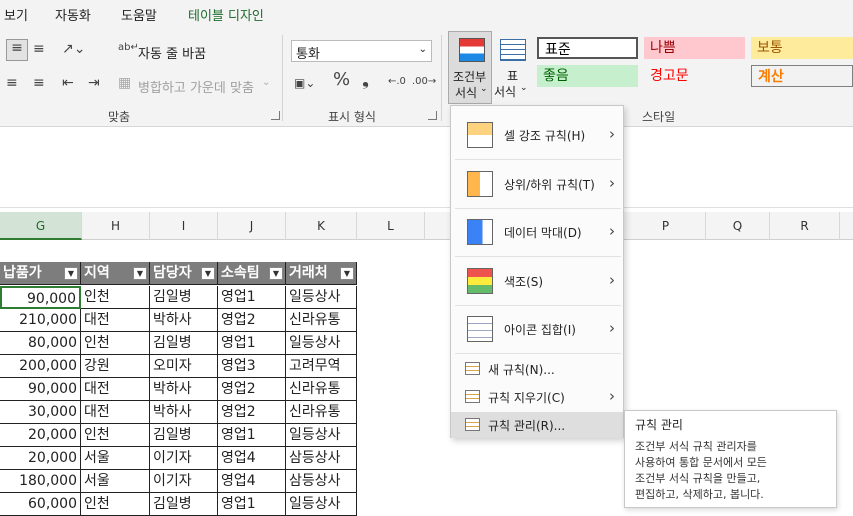 This screenshot has height=516, width=853. What do you see at coordinates (470, 67) in the screenshot?
I see `conditional-formatting-button: 조건부 서식 ⌄` at bounding box center [470, 67].